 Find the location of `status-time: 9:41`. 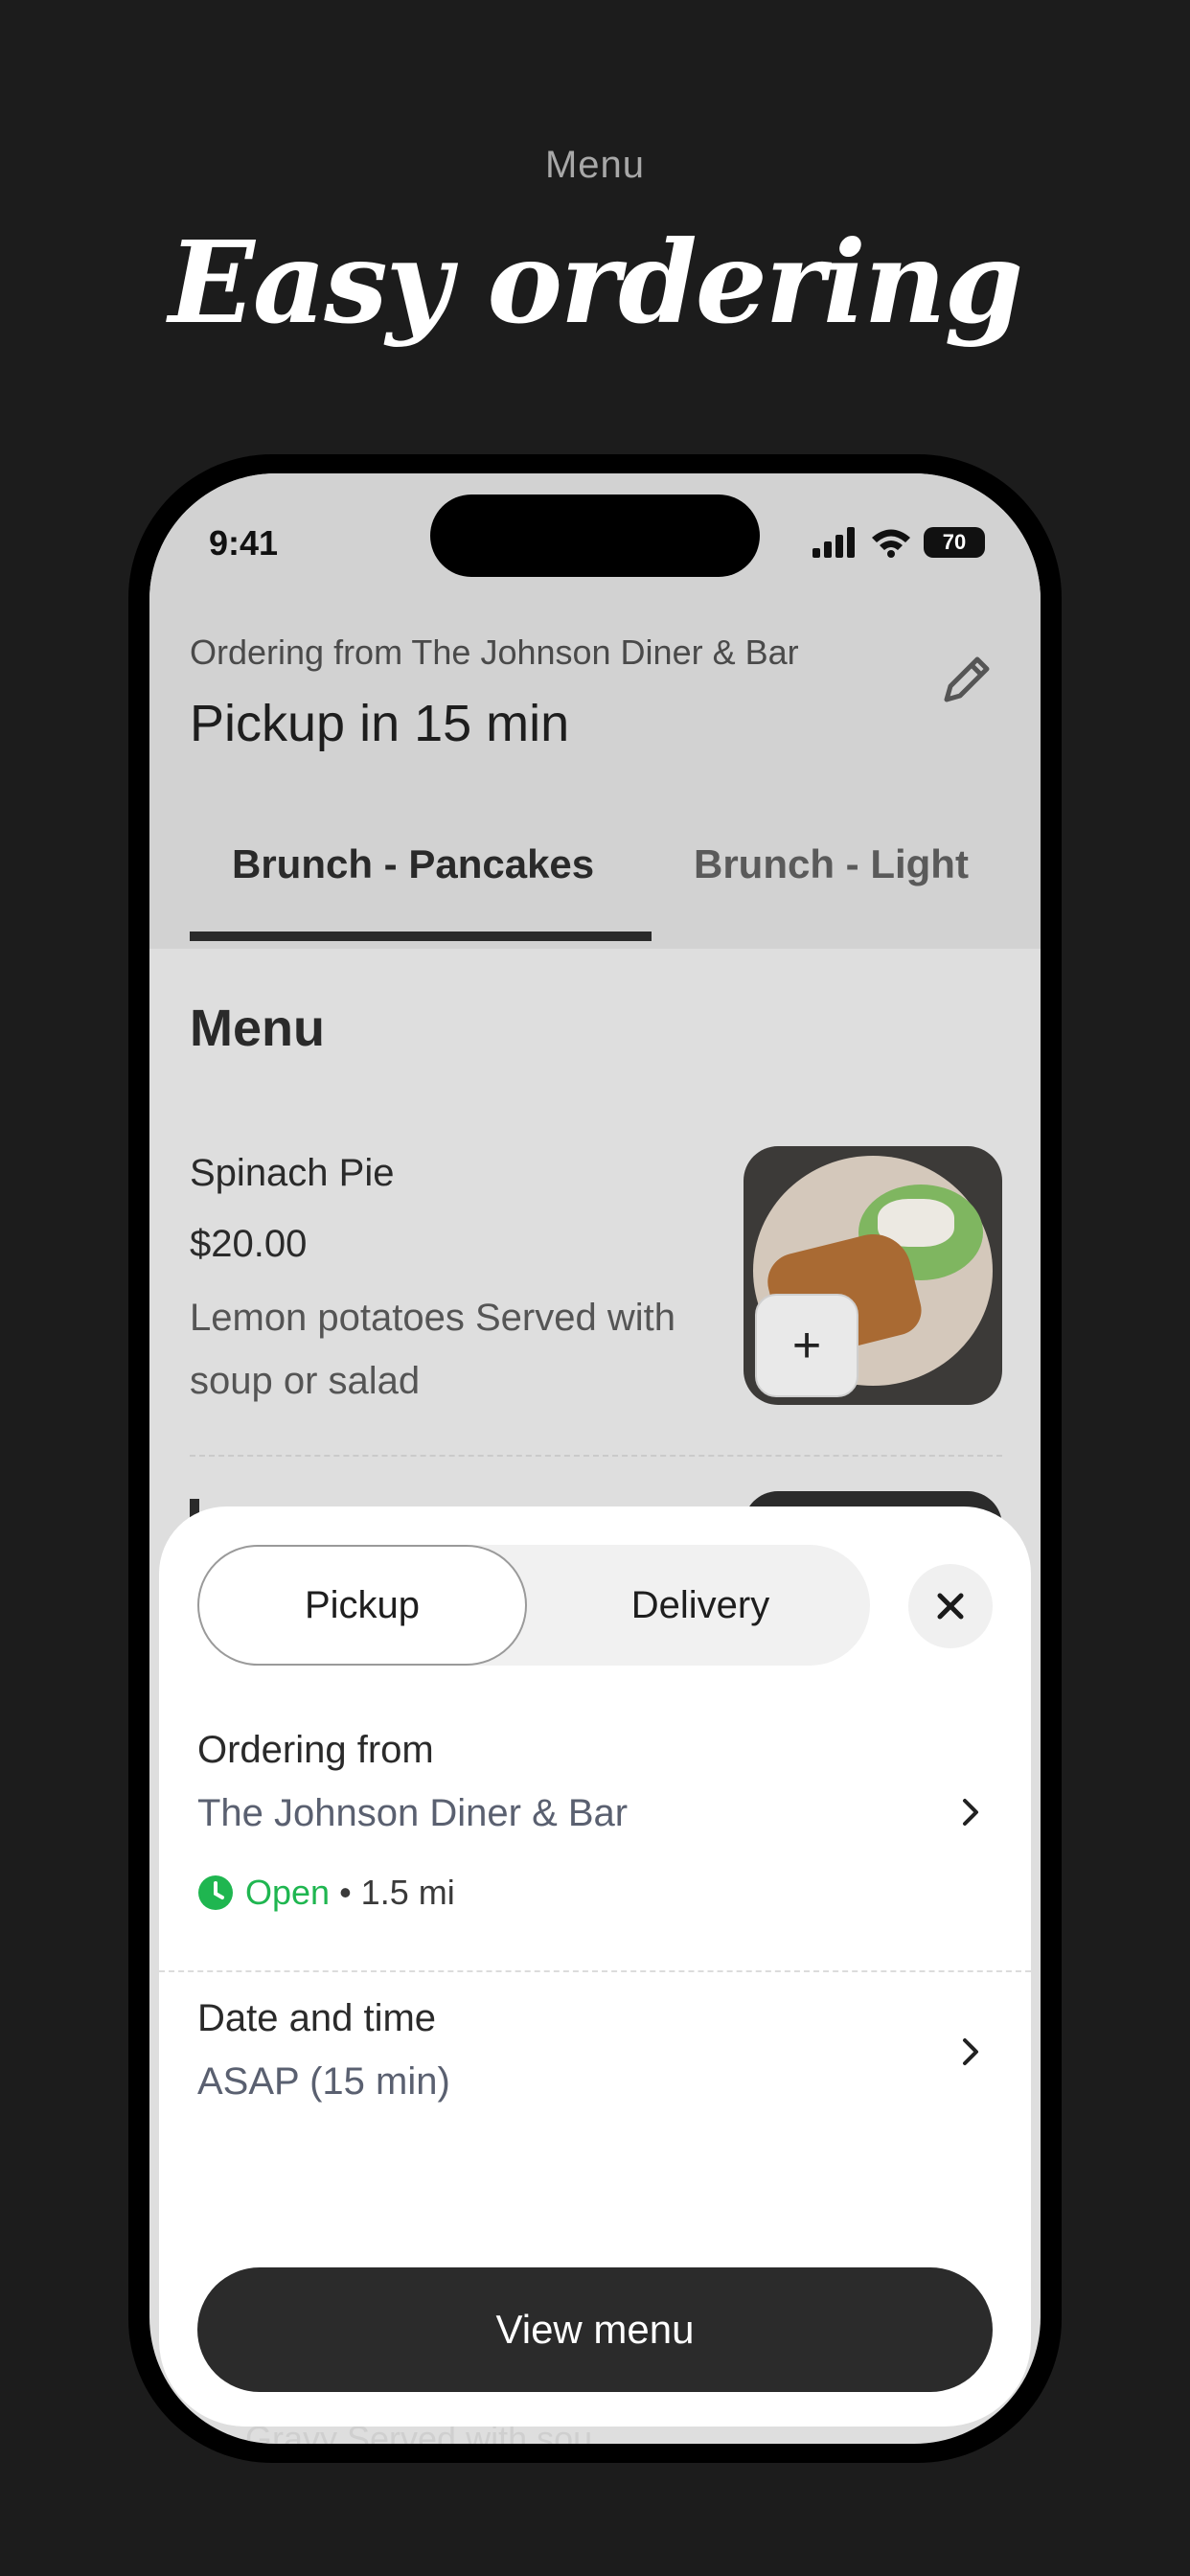

status-time: 9:41 is located at coordinates (244, 543).